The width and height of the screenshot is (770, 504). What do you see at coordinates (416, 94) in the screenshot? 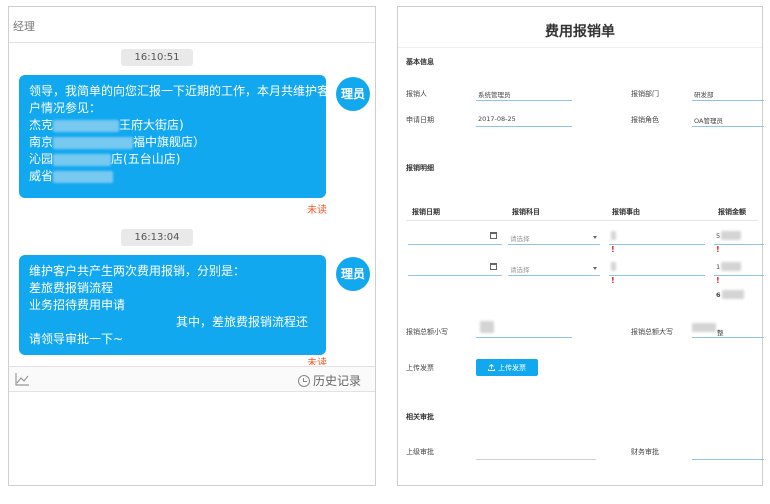
I see `applicant-label: 报销人` at bounding box center [416, 94].